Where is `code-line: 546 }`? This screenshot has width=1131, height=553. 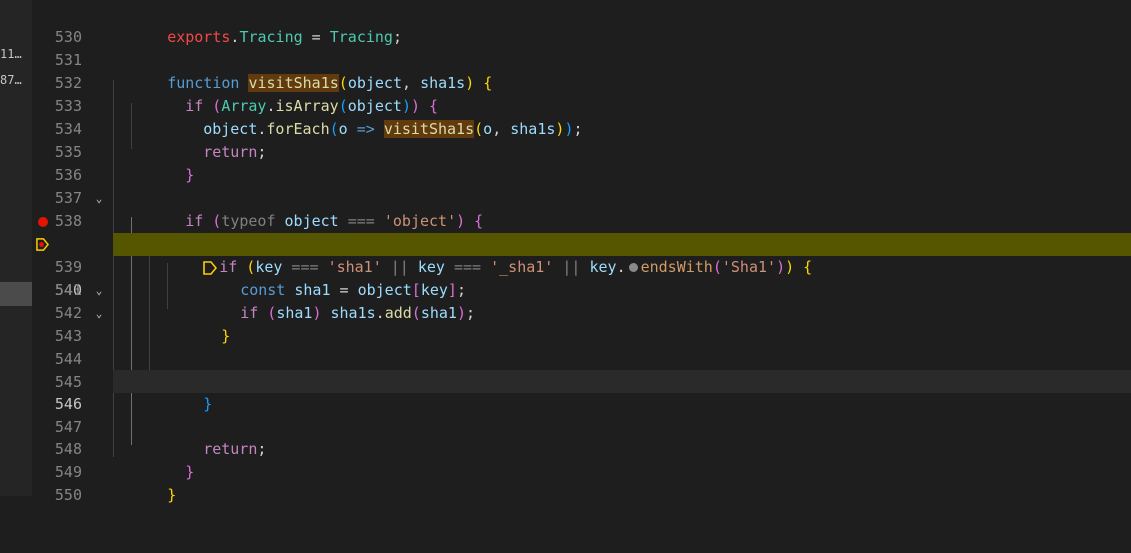 code-line: 546 } is located at coordinates (565, 391).